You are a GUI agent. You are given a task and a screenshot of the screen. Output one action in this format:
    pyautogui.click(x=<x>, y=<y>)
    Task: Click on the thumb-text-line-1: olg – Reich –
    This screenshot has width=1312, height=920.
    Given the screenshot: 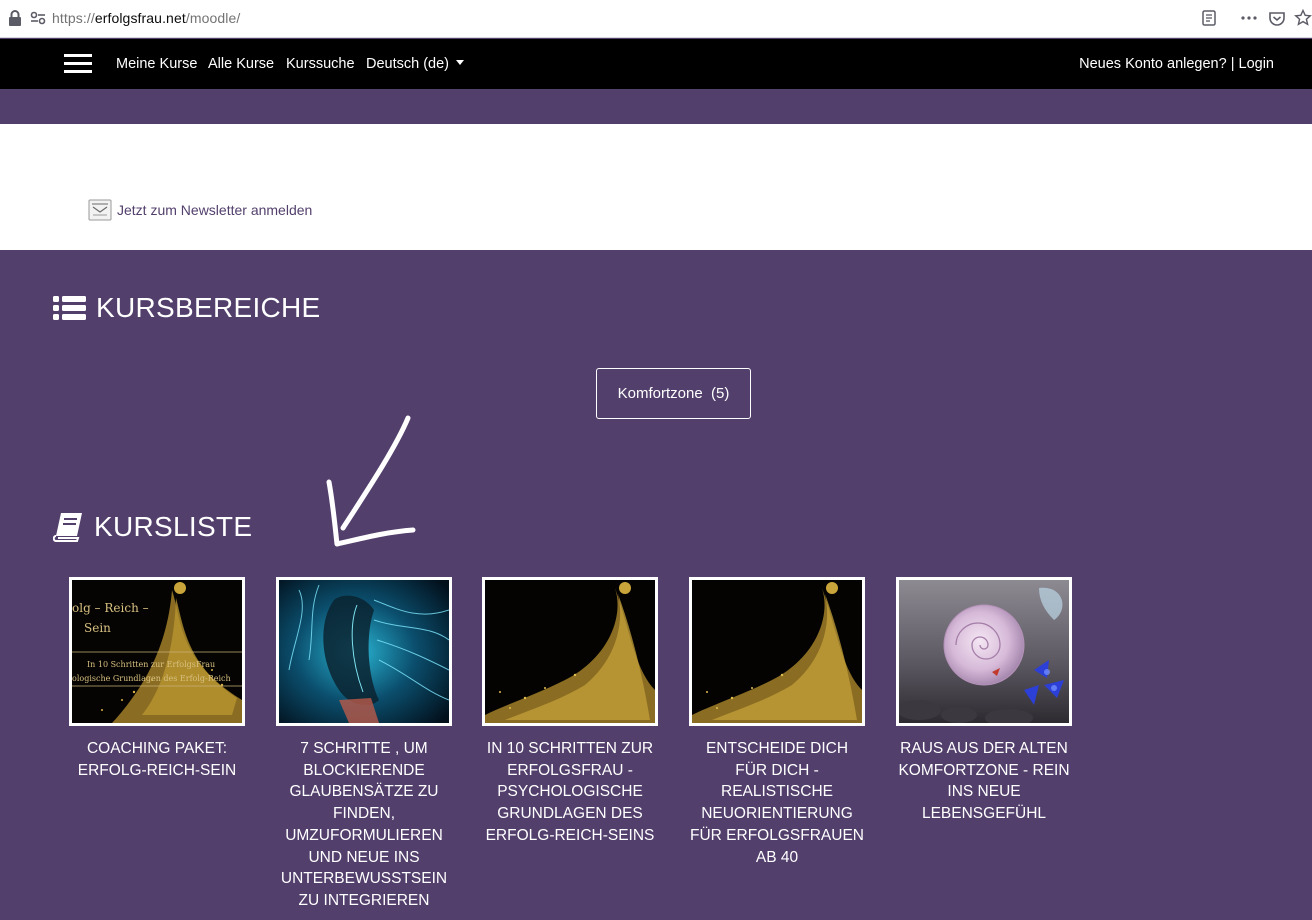 What is the action you would take?
    pyautogui.click(x=110, y=608)
    